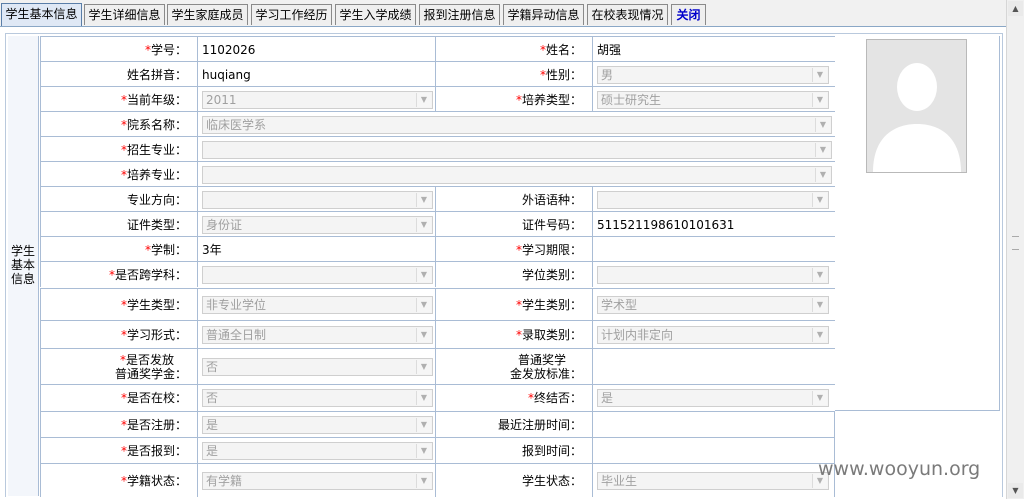 The height and width of the screenshot is (499, 1024). Describe the element at coordinates (437, 74) in the screenshot. I see `row-pinyin: 姓名拼音： huqiang * 性别： 男 ▼` at that location.